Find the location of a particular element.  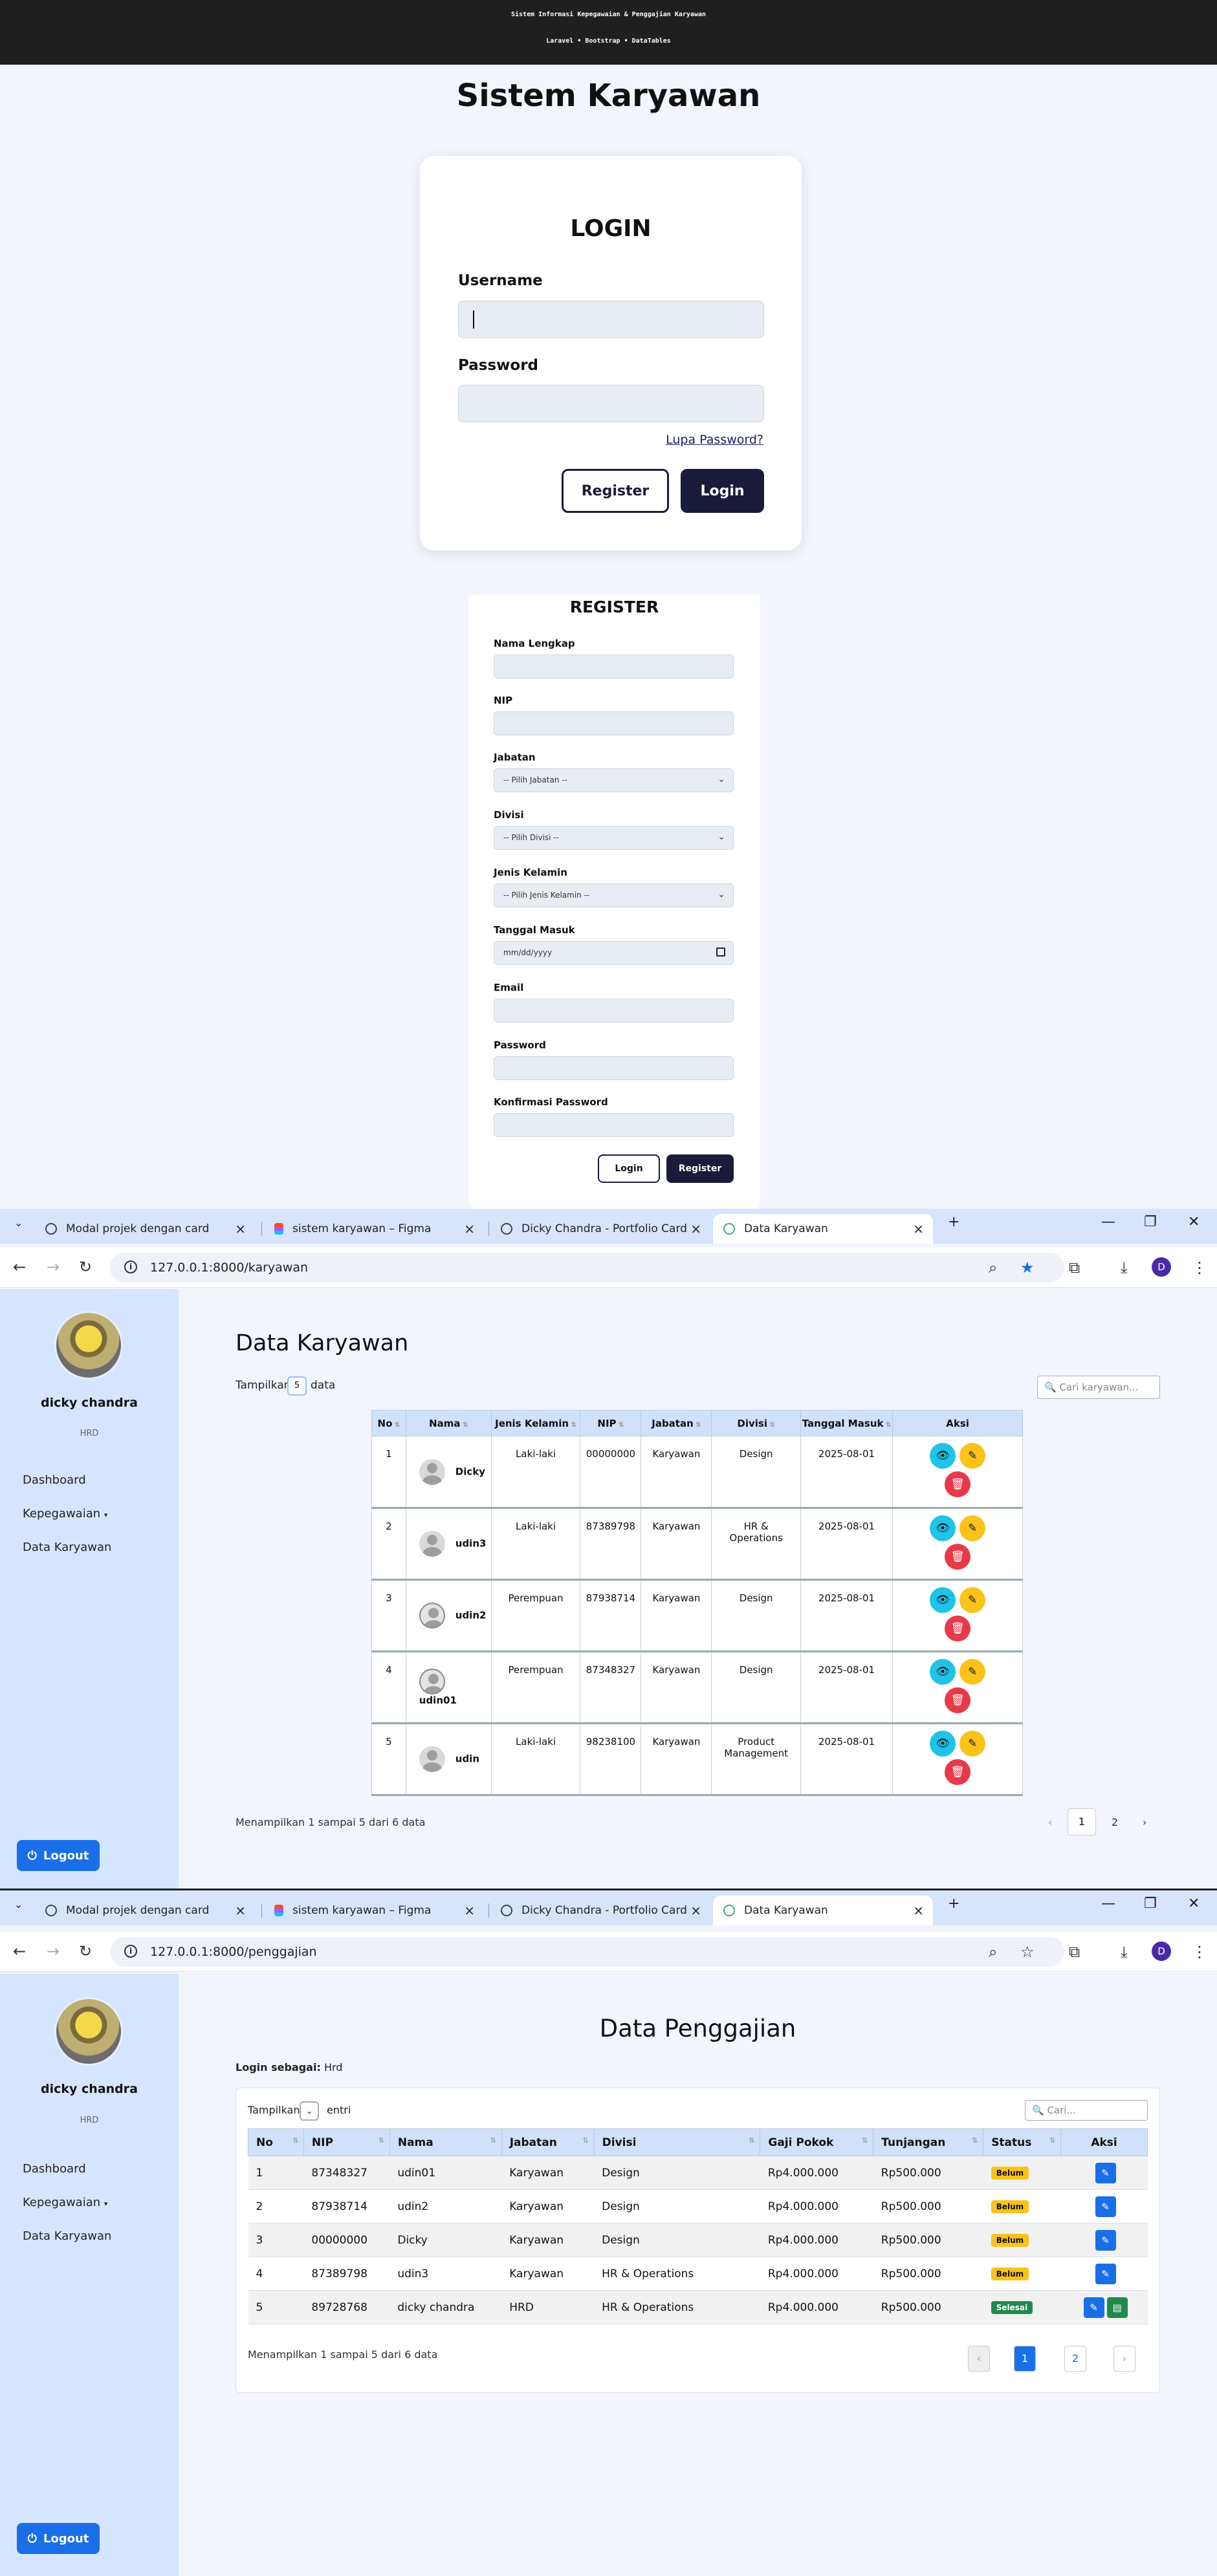

forward-icon: → is located at coordinates (53, 1267).